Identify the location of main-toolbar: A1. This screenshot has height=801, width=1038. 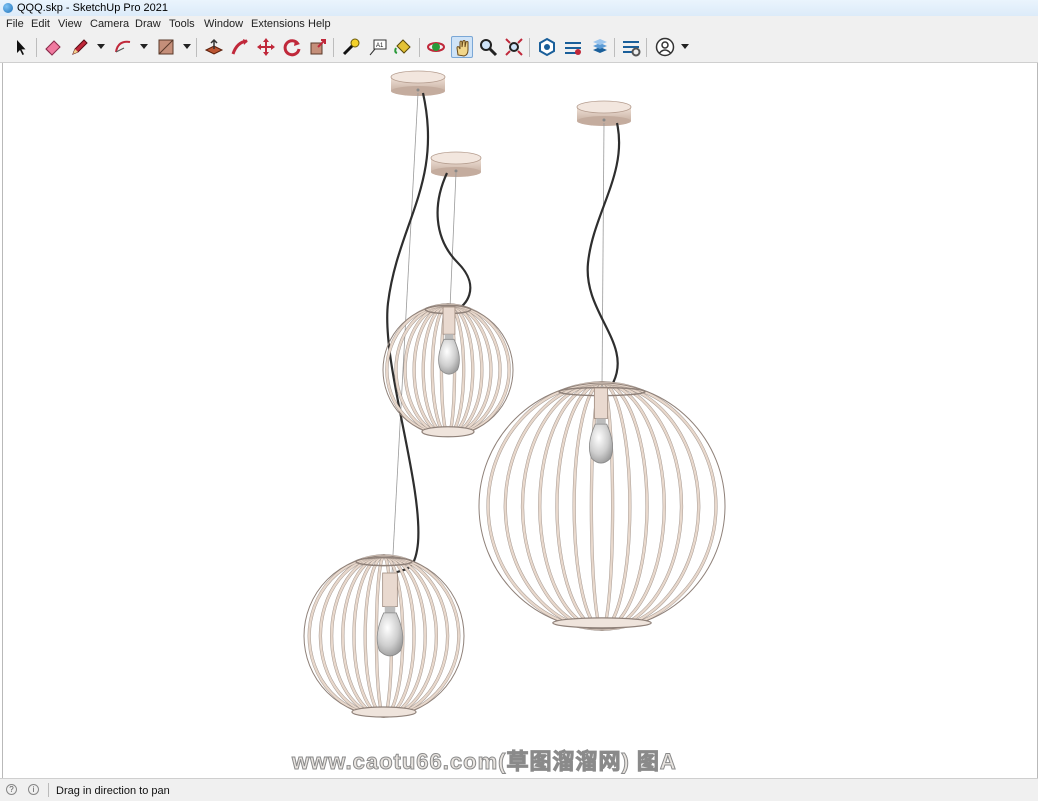
(519, 47).